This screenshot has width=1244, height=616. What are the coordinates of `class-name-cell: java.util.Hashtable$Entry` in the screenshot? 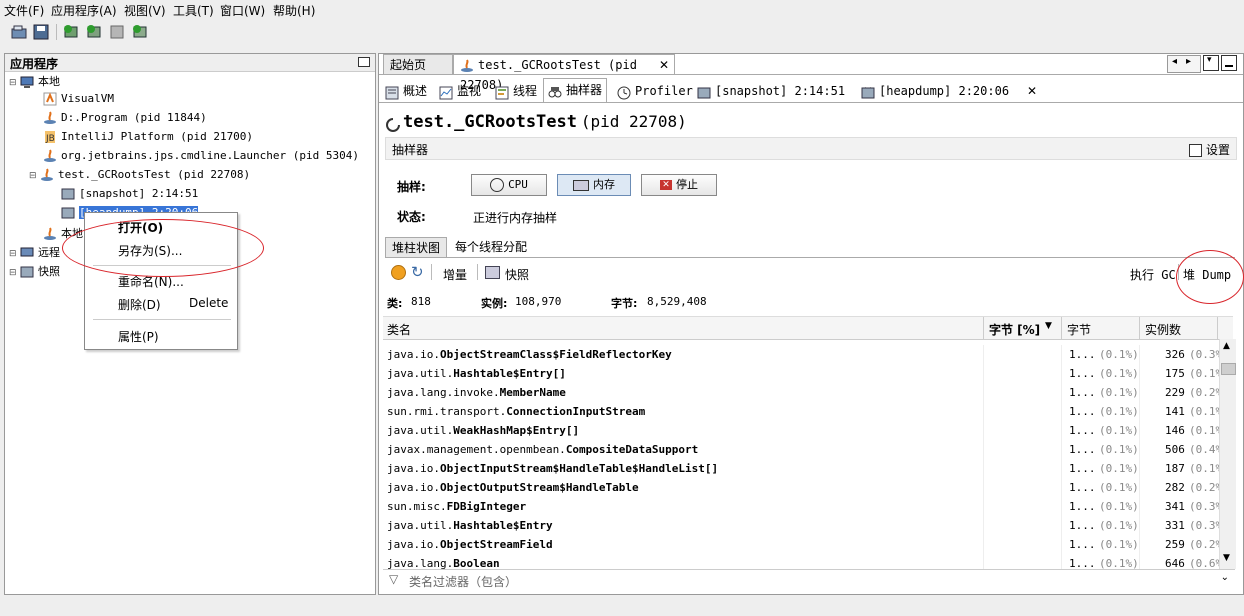 It's located at (470, 525).